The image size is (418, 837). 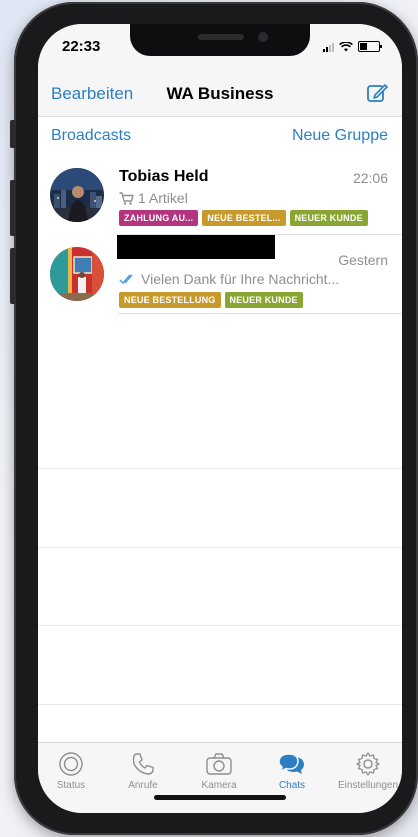 I want to click on camera-icon, so click(x=219, y=764).